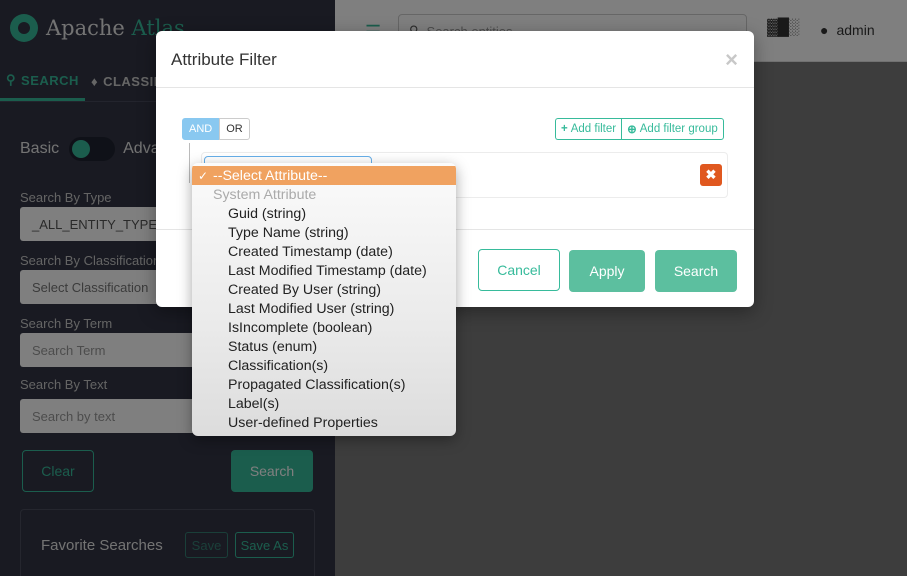  What do you see at coordinates (203, 175) in the screenshot?
I see `checkmark-icon: ✓` at bounding box center [203, 175].